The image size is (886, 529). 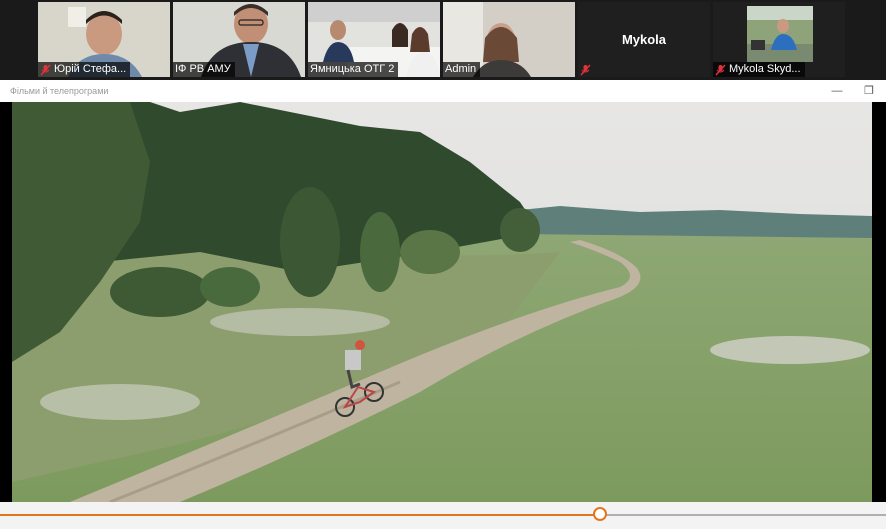 What do you see at coordinates (443, 91) in the screenshot?
I see `shared-window-titlebar: Фільми й телепрограми — ❐` at bounding box center [443, 91].